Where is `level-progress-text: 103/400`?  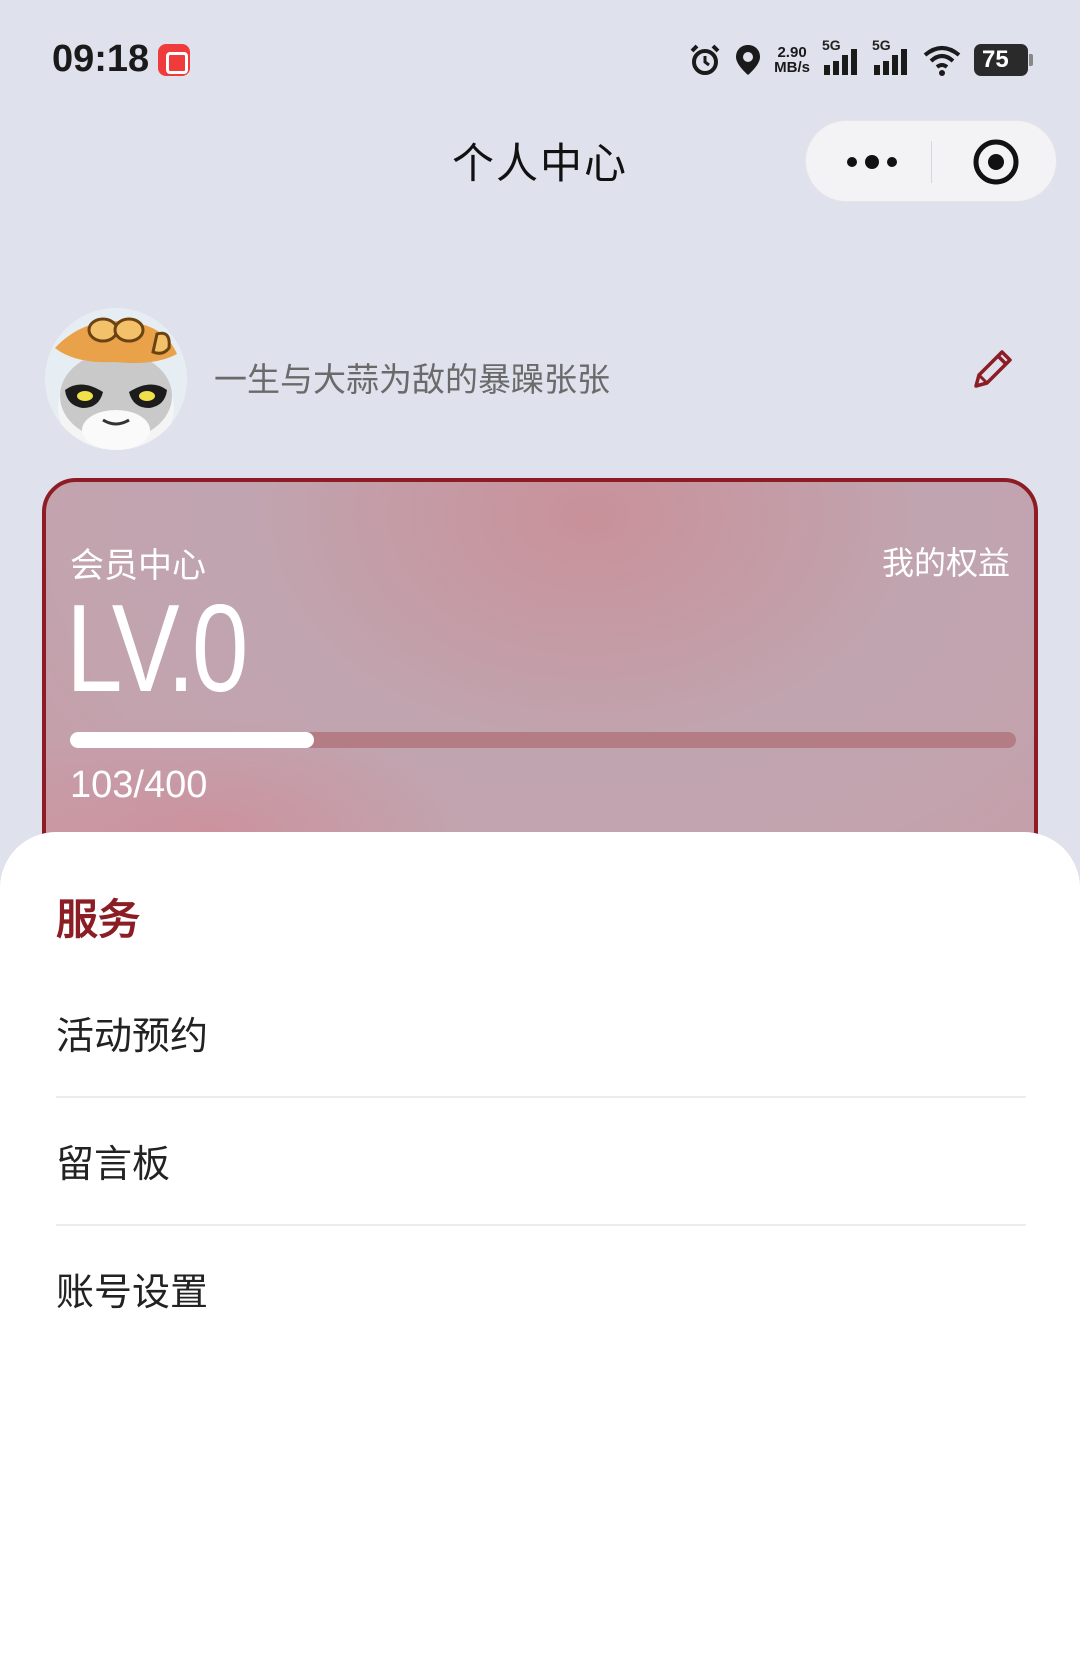 level-progress-text: 103/400 is located at coordinates (139, 785).